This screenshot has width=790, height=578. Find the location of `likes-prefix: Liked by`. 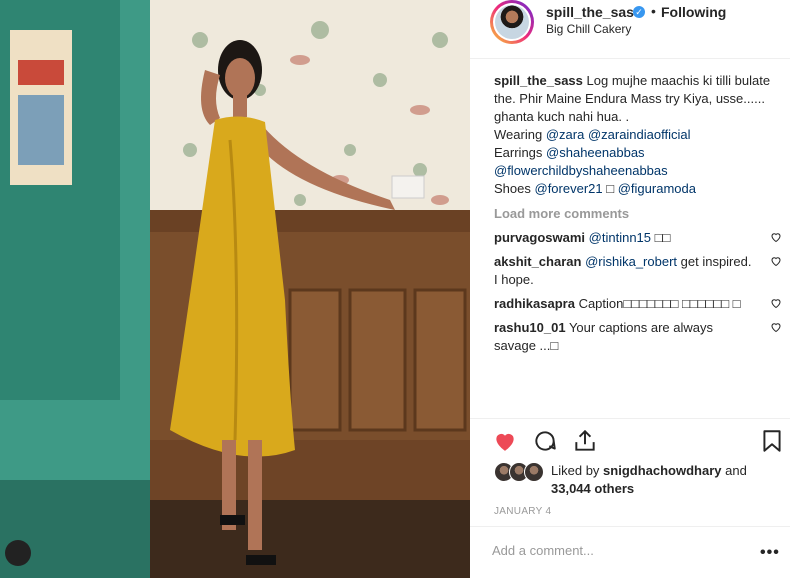

likes-prefix: Liked by is located at coordinates (575, 470).